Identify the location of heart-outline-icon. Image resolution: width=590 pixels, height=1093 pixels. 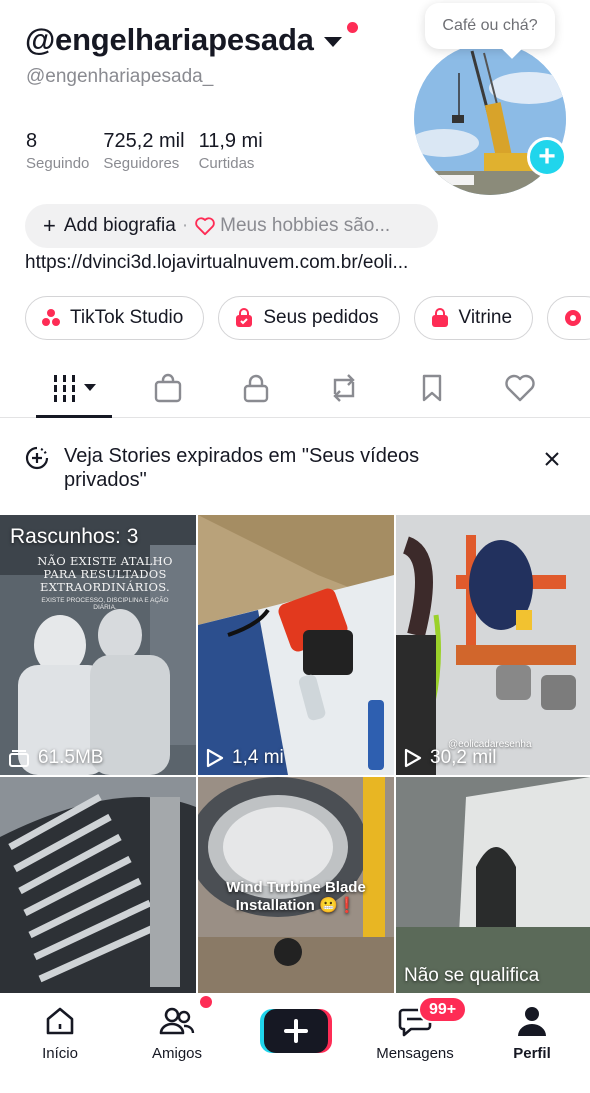
(205, 226).